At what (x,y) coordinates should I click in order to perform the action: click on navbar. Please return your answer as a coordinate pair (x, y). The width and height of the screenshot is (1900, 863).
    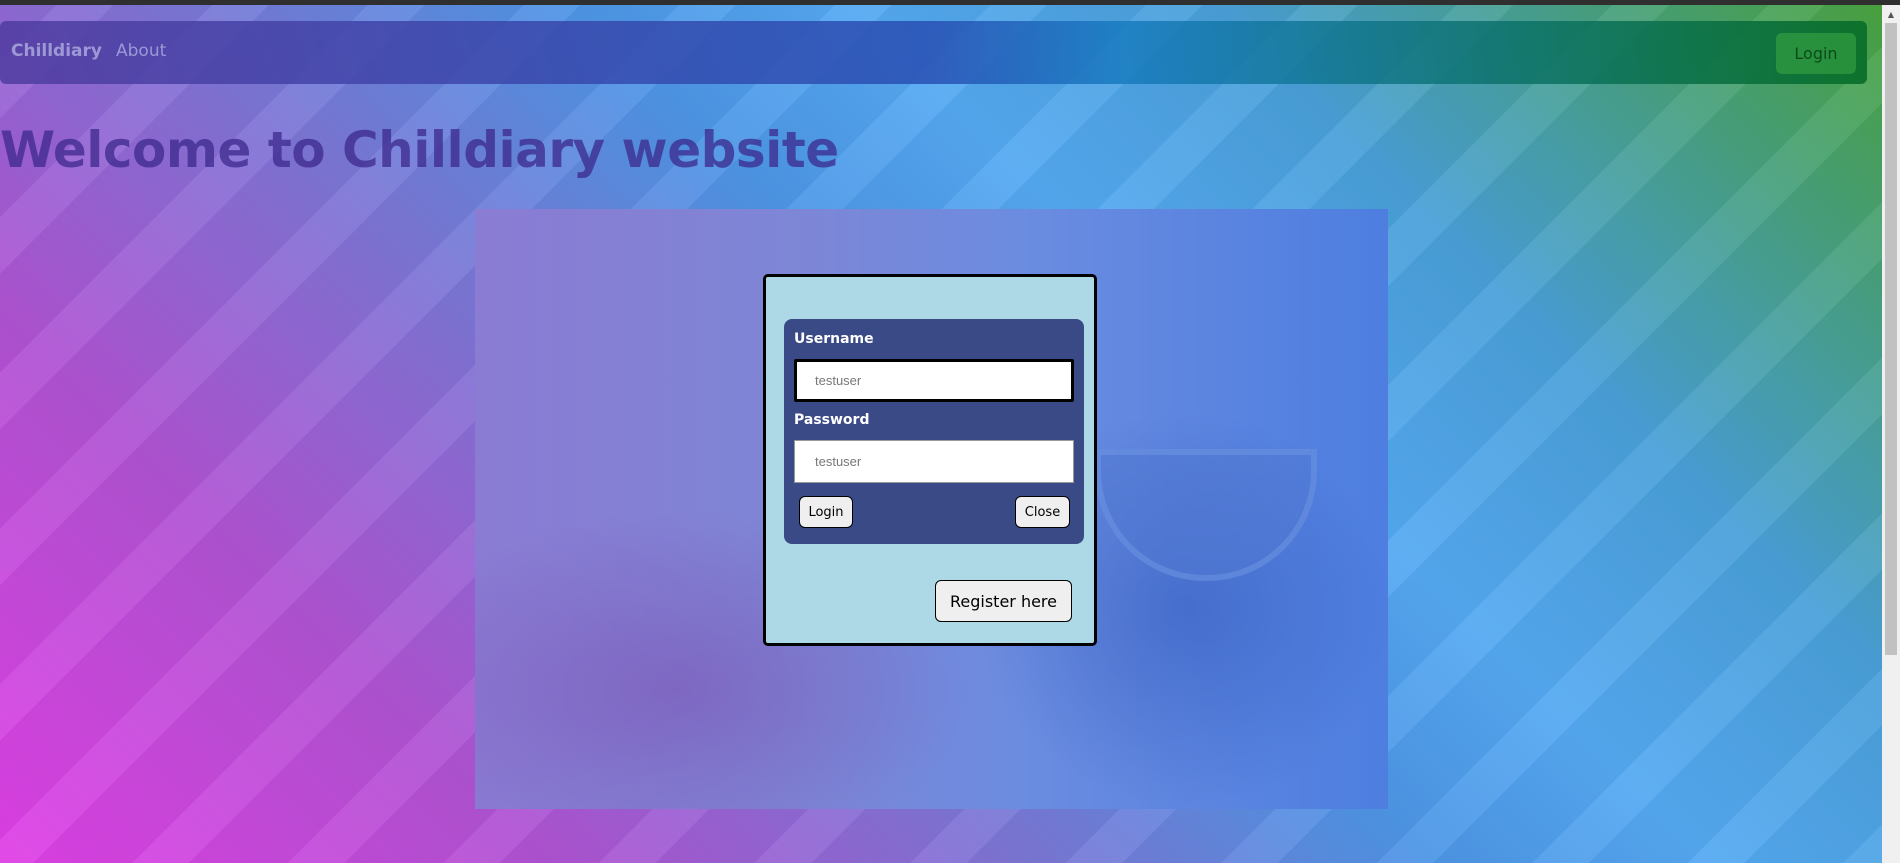
    Looking at the image, I should click on (933, 52).